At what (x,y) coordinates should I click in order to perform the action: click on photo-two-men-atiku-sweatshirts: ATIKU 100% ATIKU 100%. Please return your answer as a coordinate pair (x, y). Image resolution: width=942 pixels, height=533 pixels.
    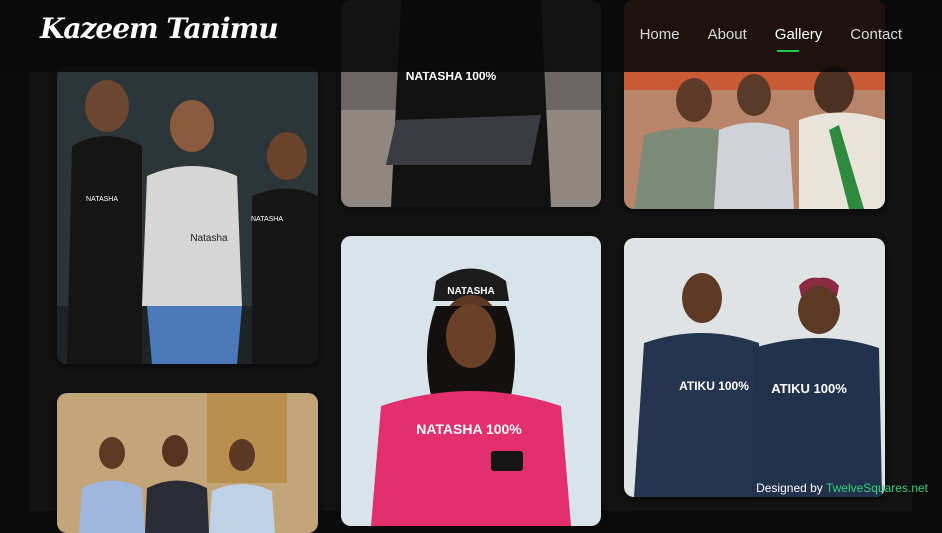
    Looking at the image, I should click on (754, 367).